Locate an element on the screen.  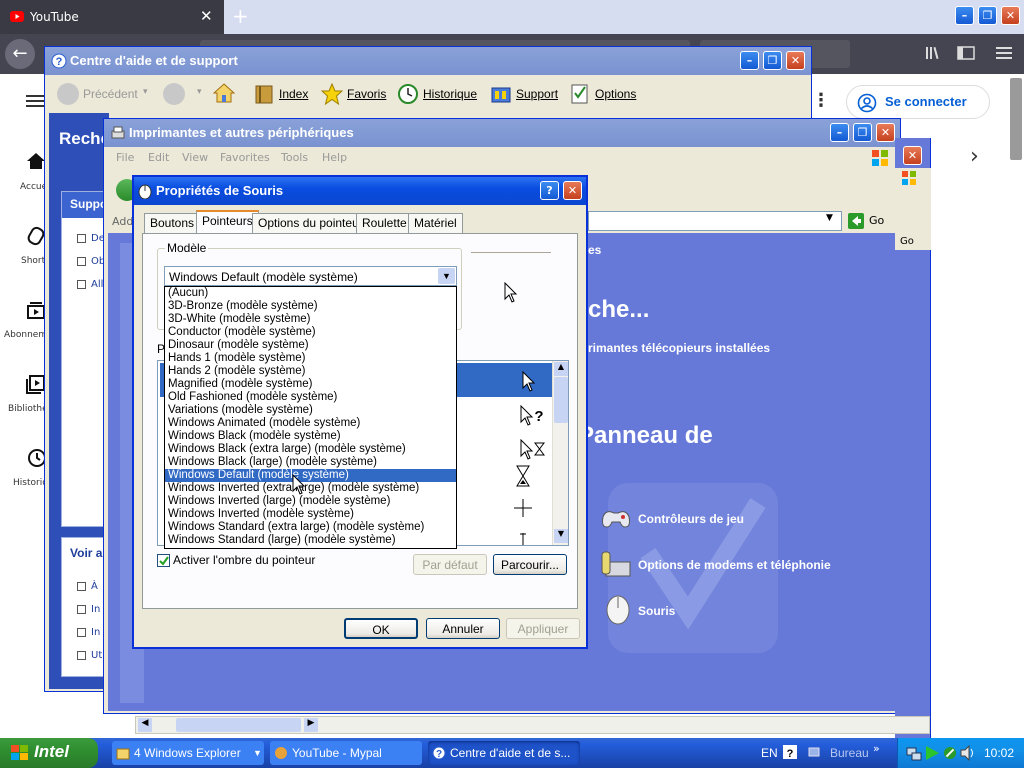
help-options-button: Options is located at coordinates (602, 94).